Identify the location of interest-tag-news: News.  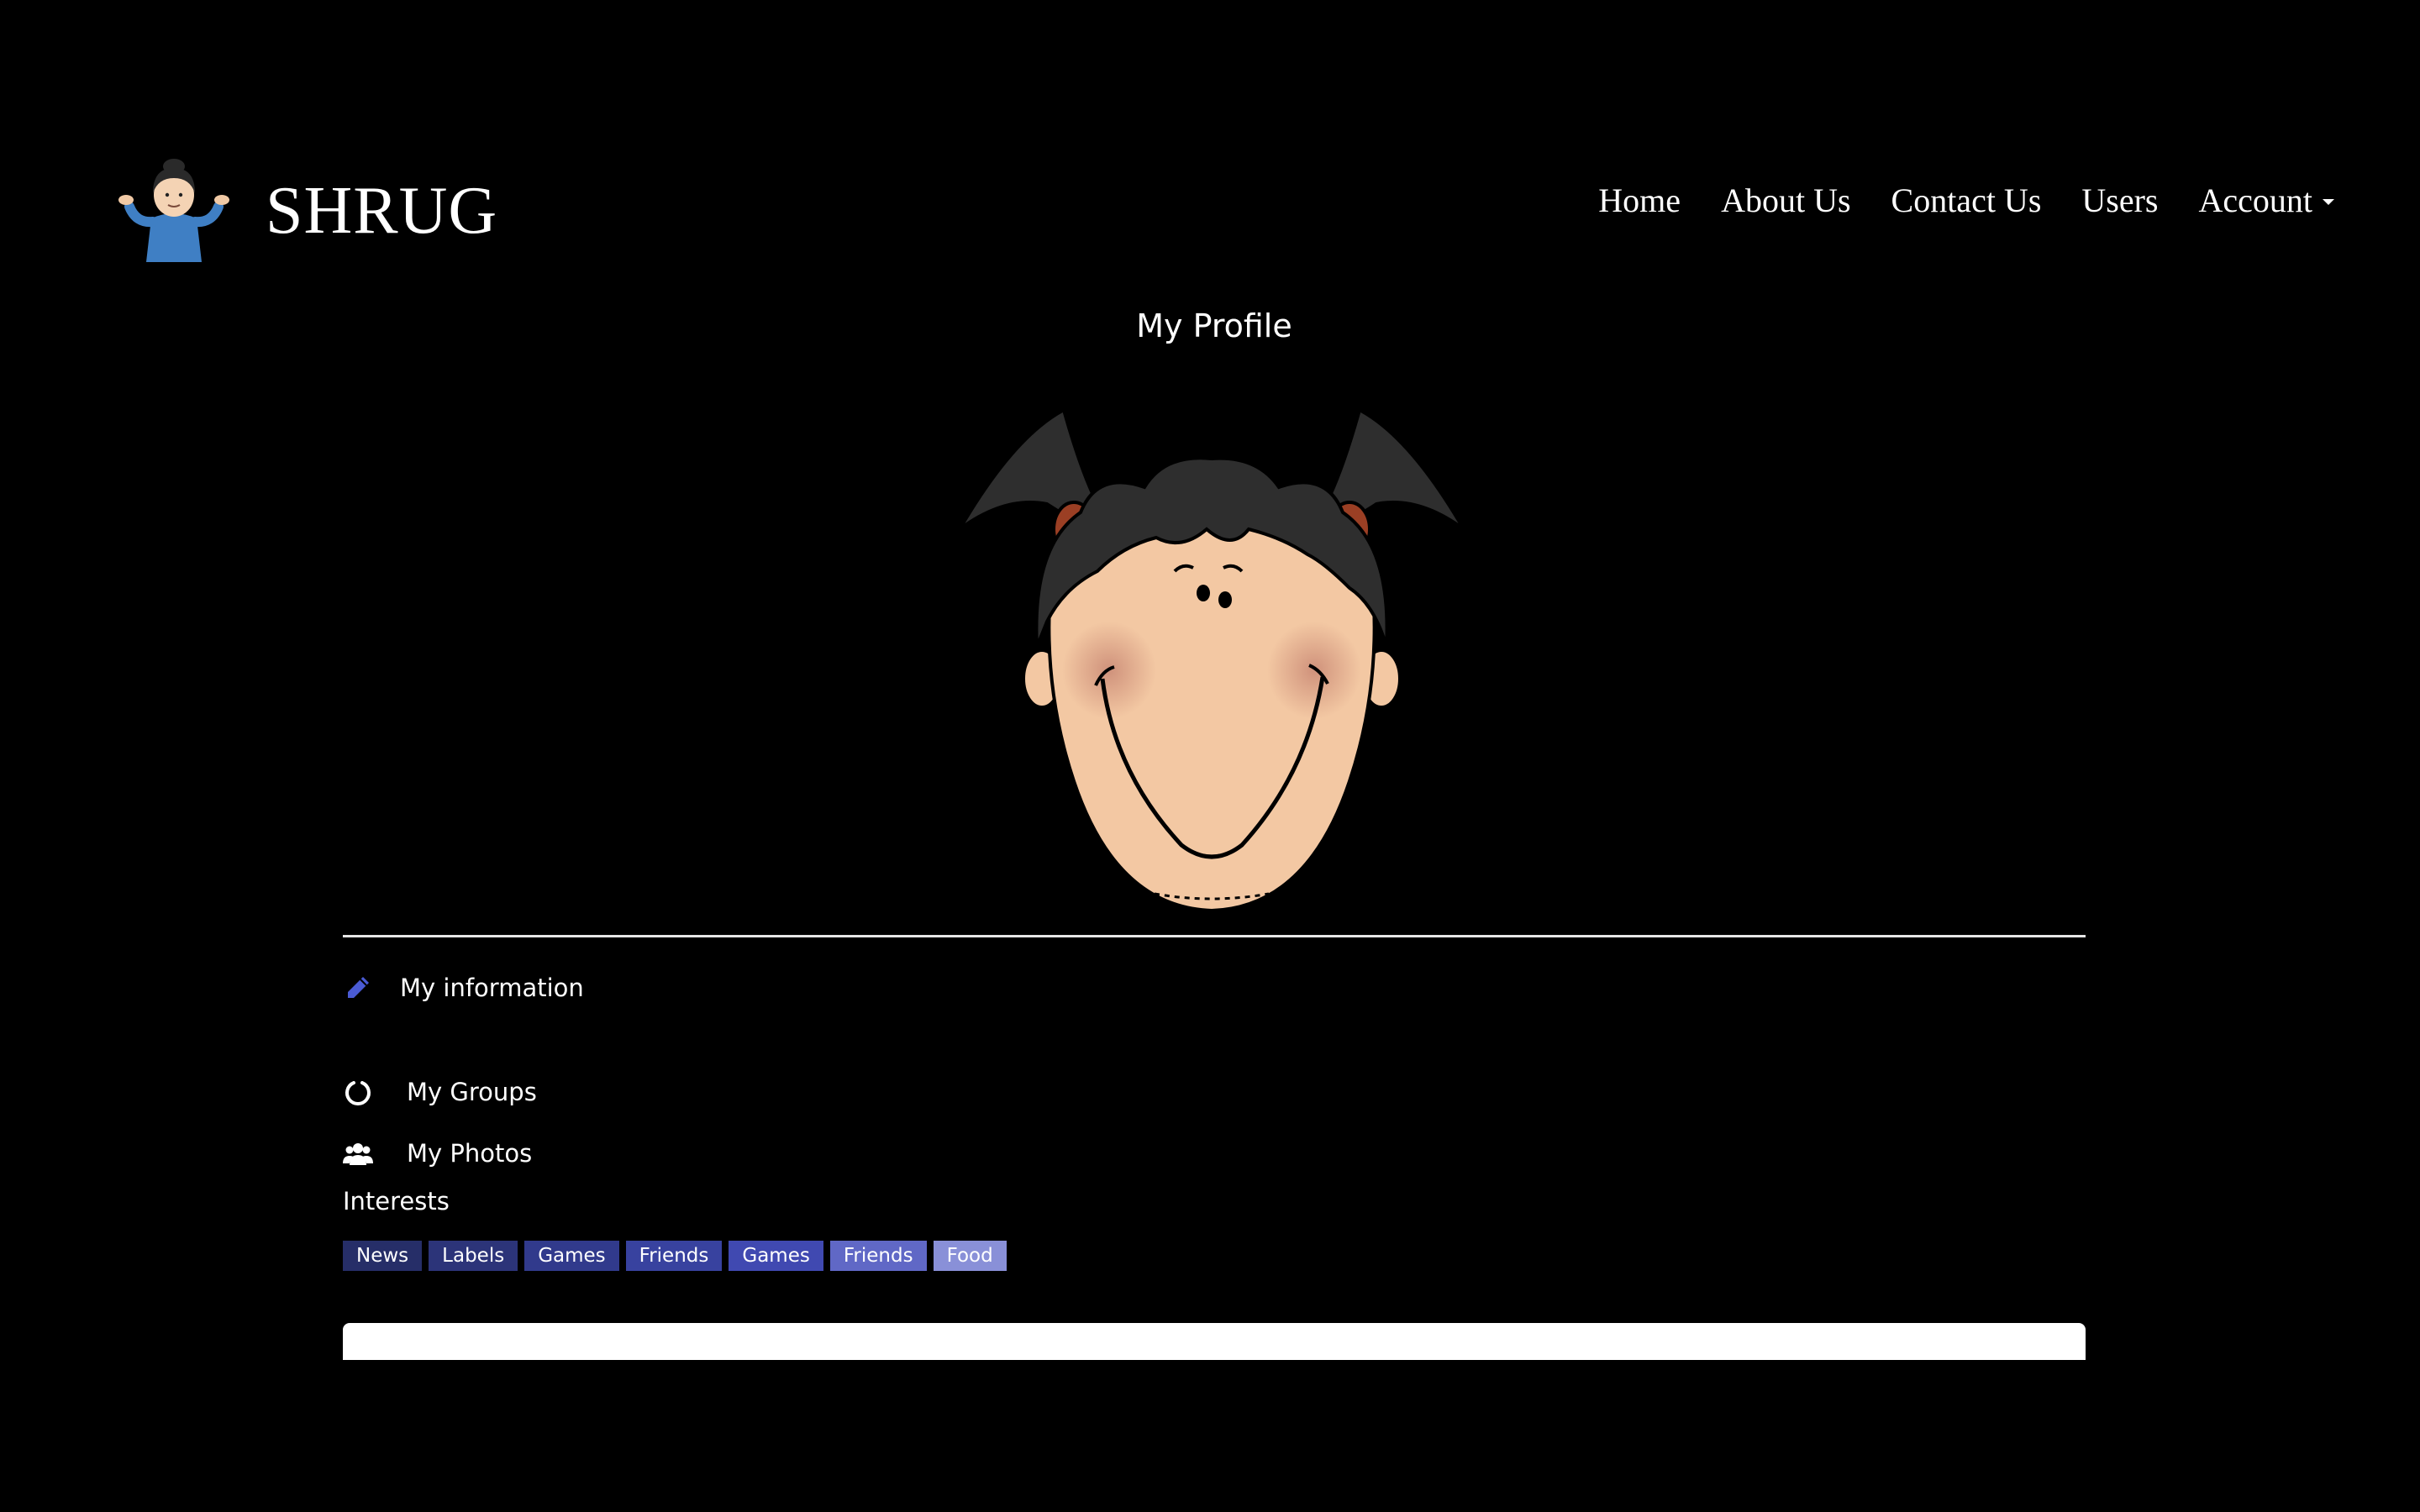
(383, 1256).